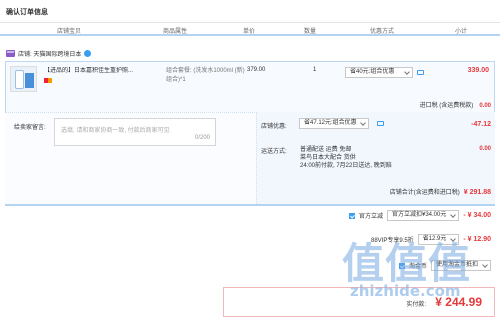 This screenshot has height=317, width=500. Describe the element at coordinates (310, 32) in the screenshot. I see `col-quantity: 数量` at that location.